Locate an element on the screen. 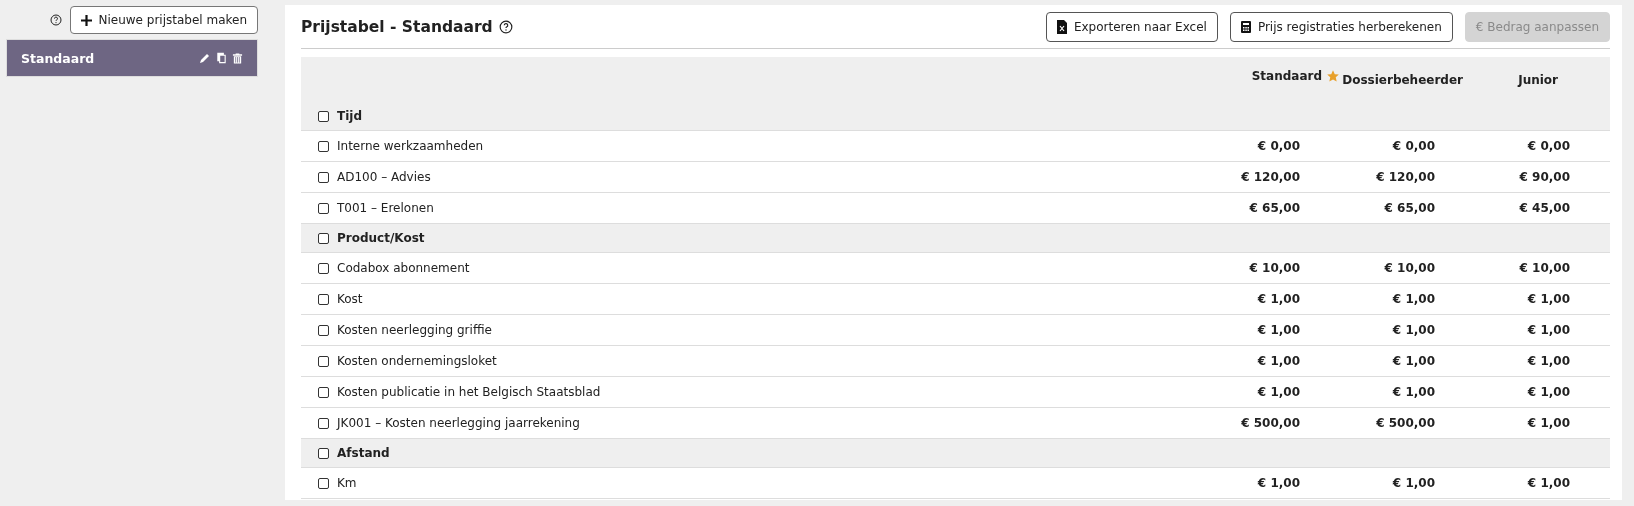 The width and height of the screenshot is (1634, 506). calculator-icon is located at coordinates (1245, 26).